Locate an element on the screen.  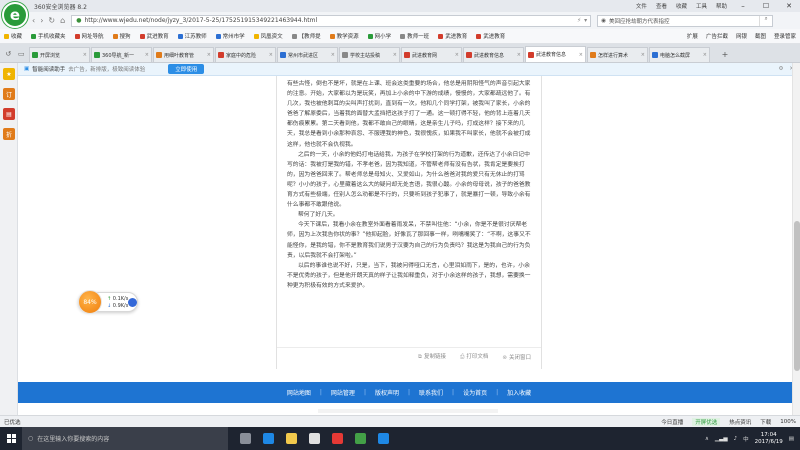
menu-view: 查看 is located at coordinates (661, 6).